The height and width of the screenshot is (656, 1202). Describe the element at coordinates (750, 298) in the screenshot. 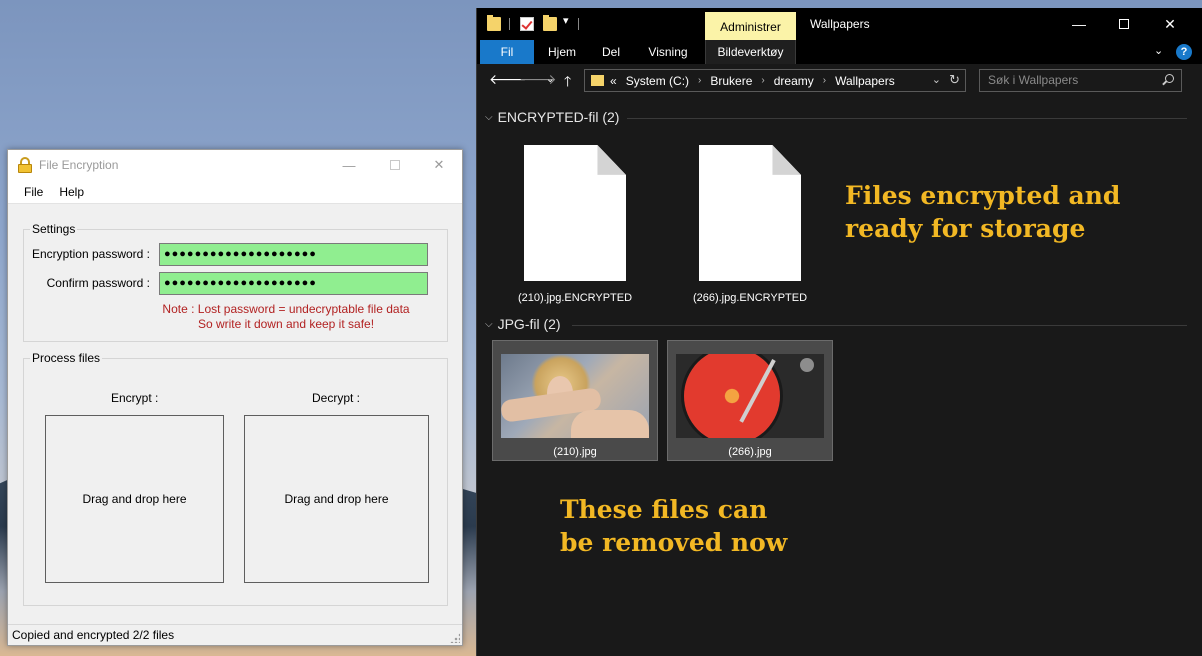

I see `encrypted-file-label-266: (266).jpg.ENCRYPTED` at that location.